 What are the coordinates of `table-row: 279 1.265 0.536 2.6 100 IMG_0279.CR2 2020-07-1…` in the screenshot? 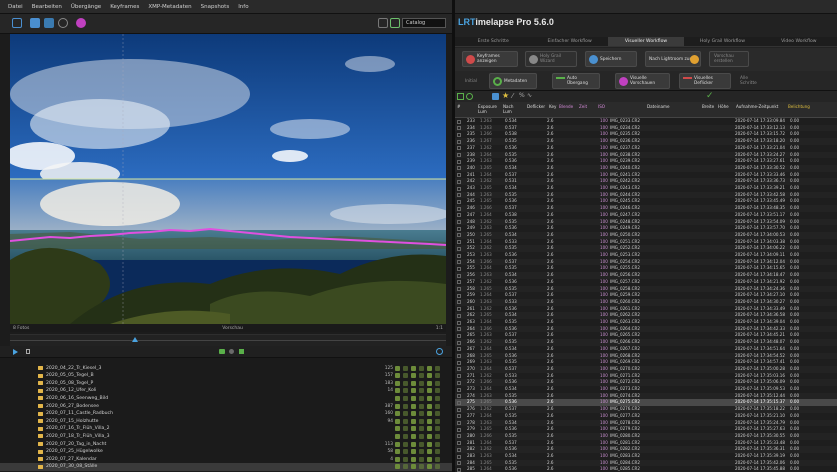 It's located at (646, 429).